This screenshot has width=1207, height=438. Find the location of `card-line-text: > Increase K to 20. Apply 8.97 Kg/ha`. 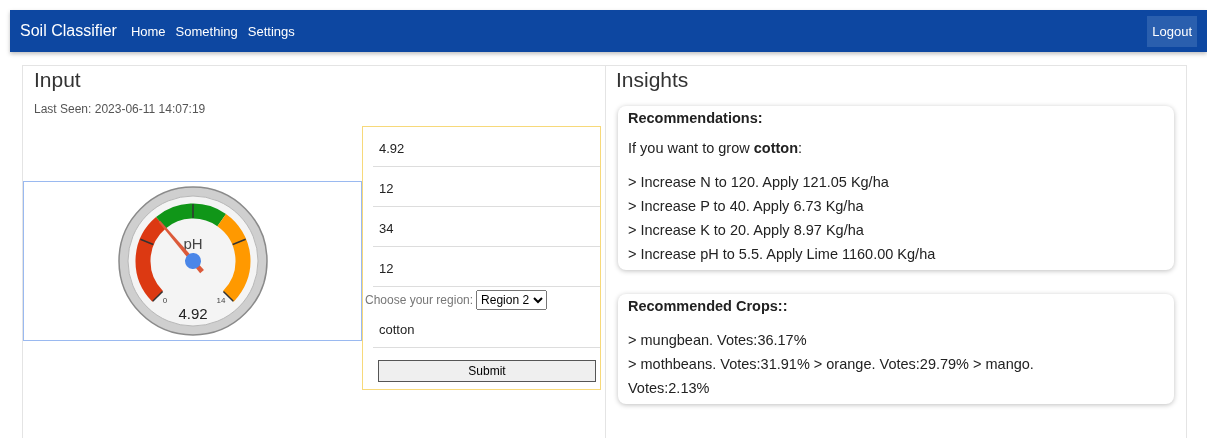

card-line-text: > Increase K to 20. Apply 8.97 Kg/ha is located at coordinates (746, 230).